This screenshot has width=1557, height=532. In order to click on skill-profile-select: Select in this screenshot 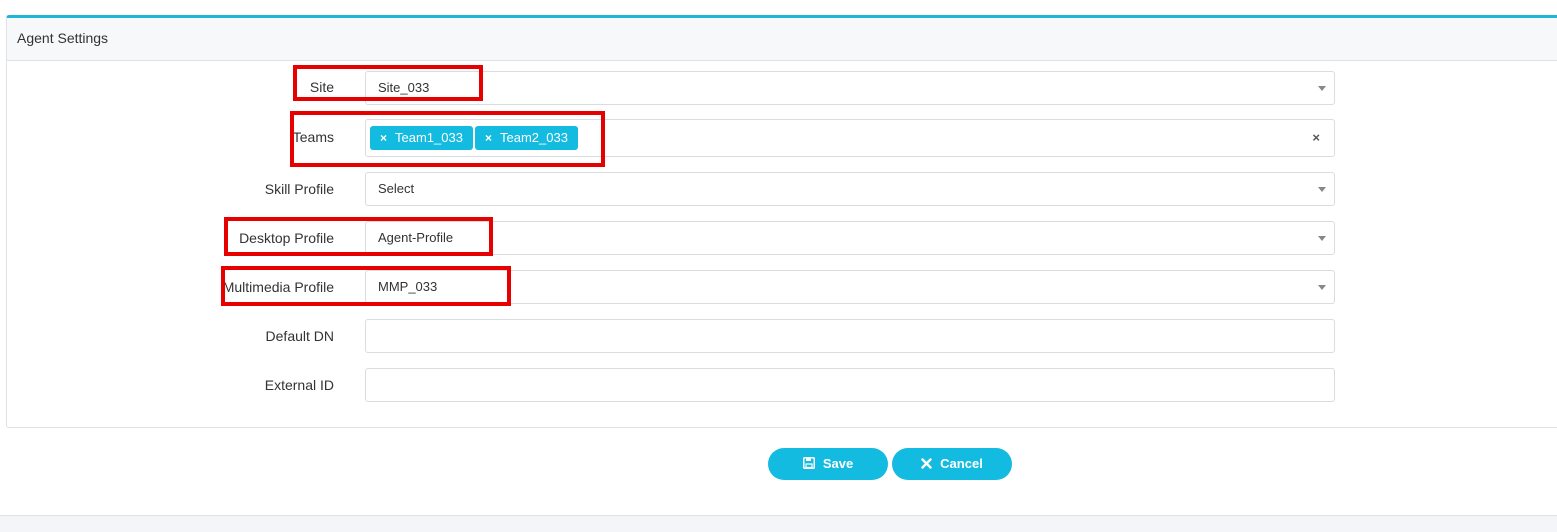, I will do `click(850, 189)`.